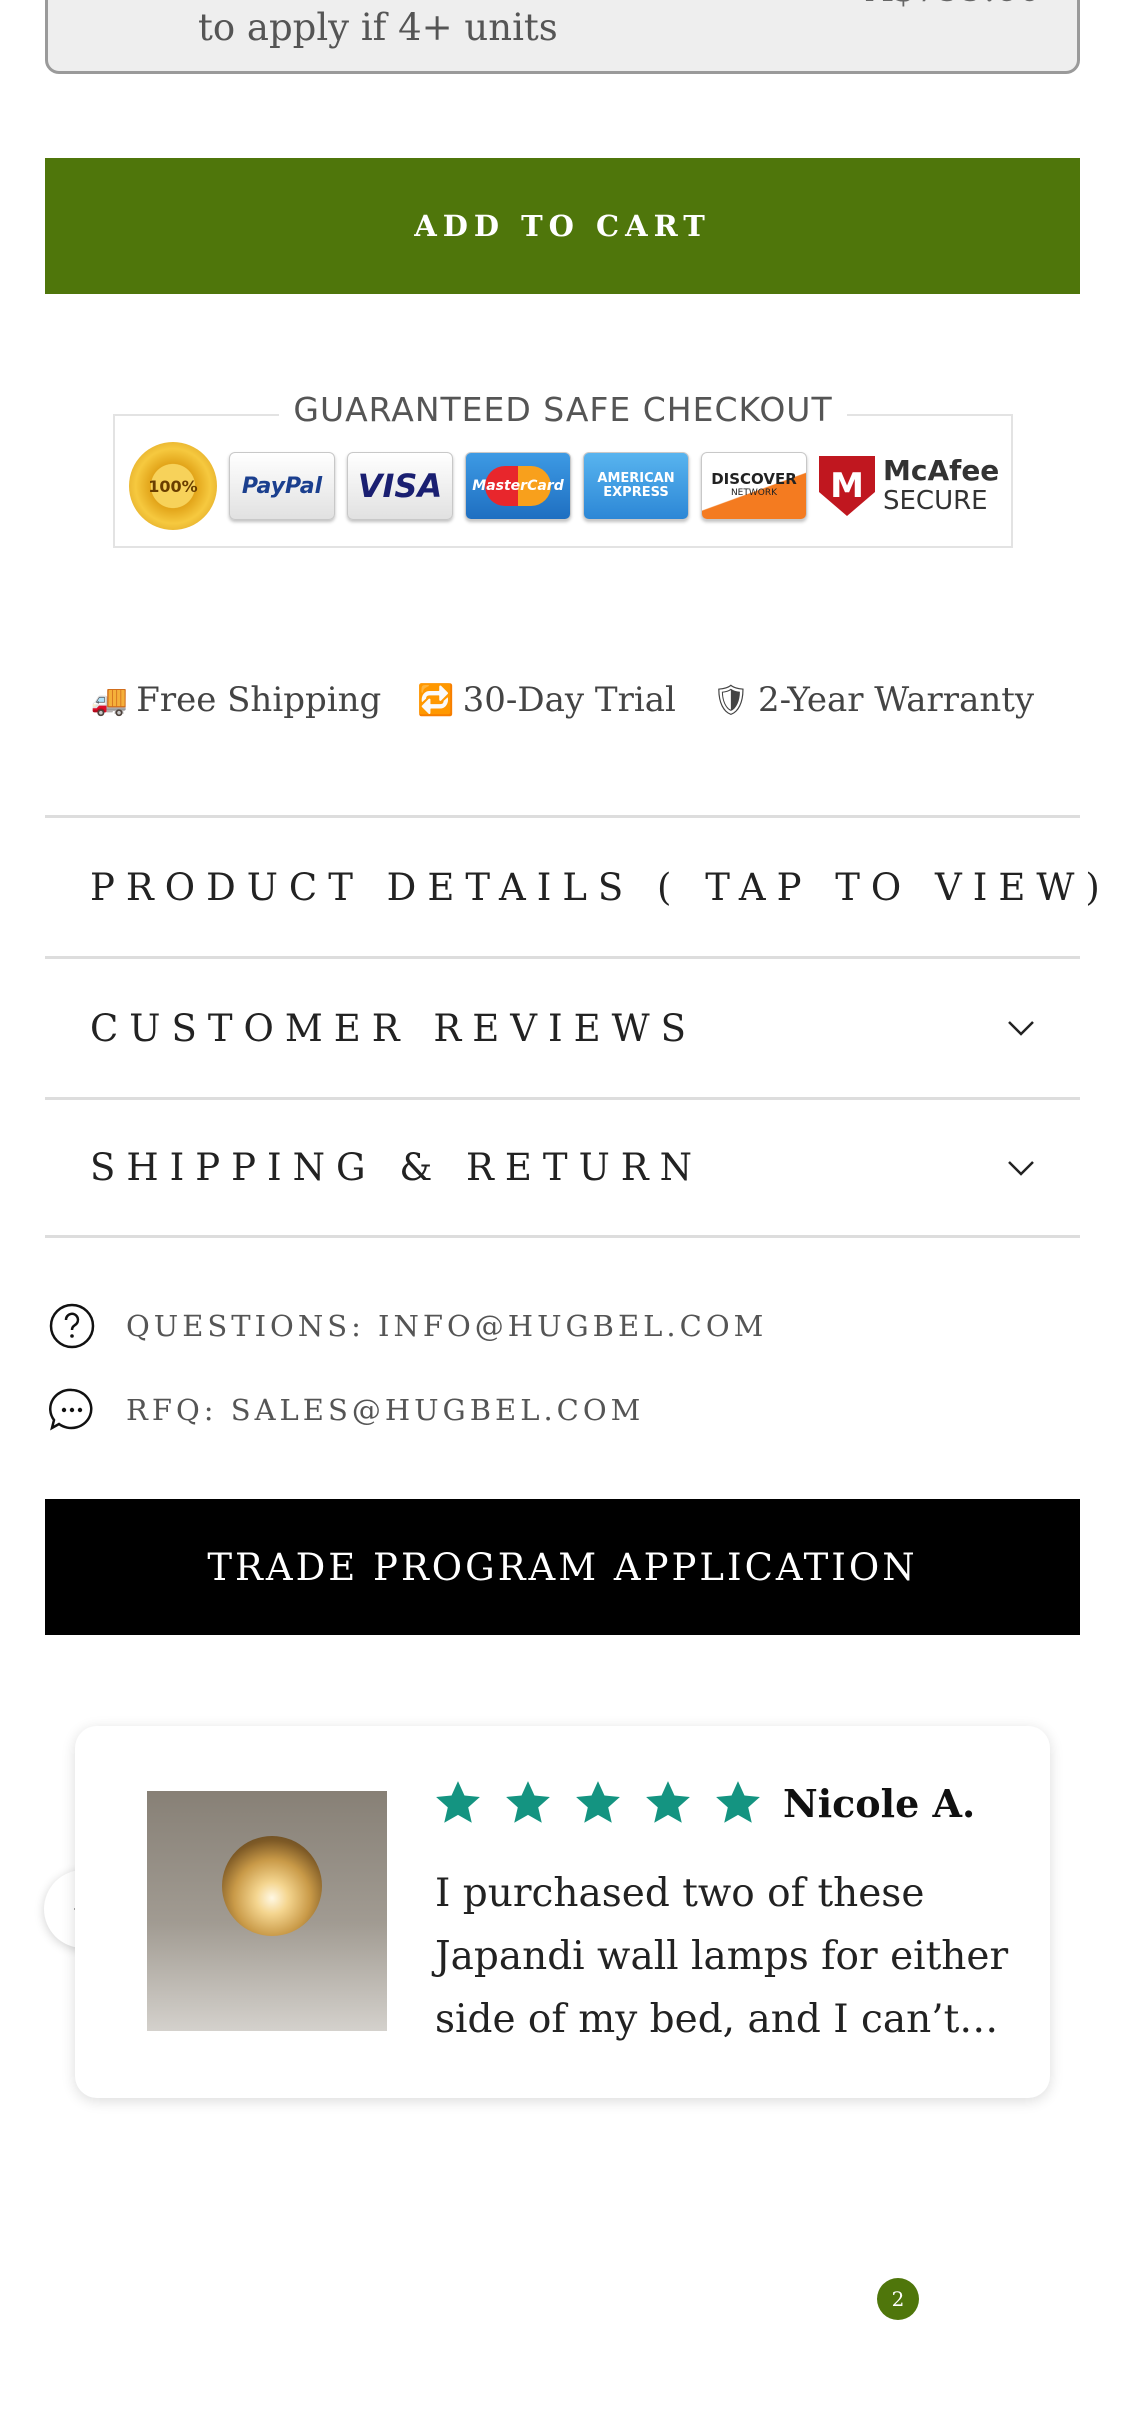 The width and height of the screenshot is (1125, 2436). What do you see at coordinates (847, 486) in the screenshot?
I see `mcafee-shield-icon: M` at bounding box center [847, 486].